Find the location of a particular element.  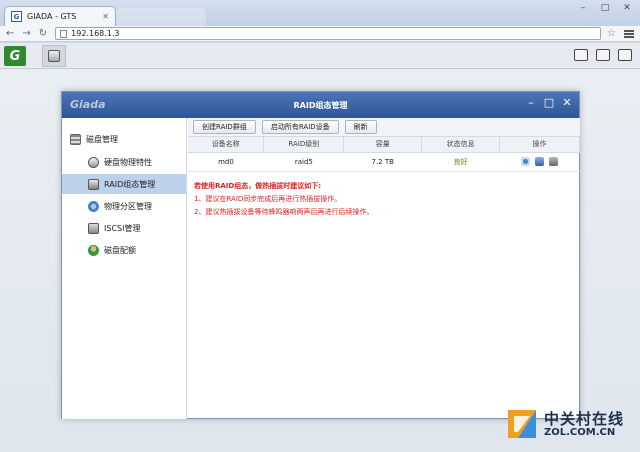

column-header: 状态信息 is located at coordinates (461, 145).